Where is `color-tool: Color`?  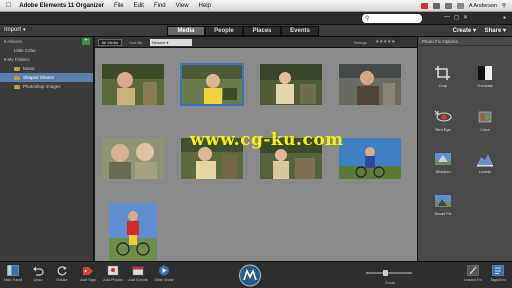 color-tool: Color is located at coordinates (485, 120).